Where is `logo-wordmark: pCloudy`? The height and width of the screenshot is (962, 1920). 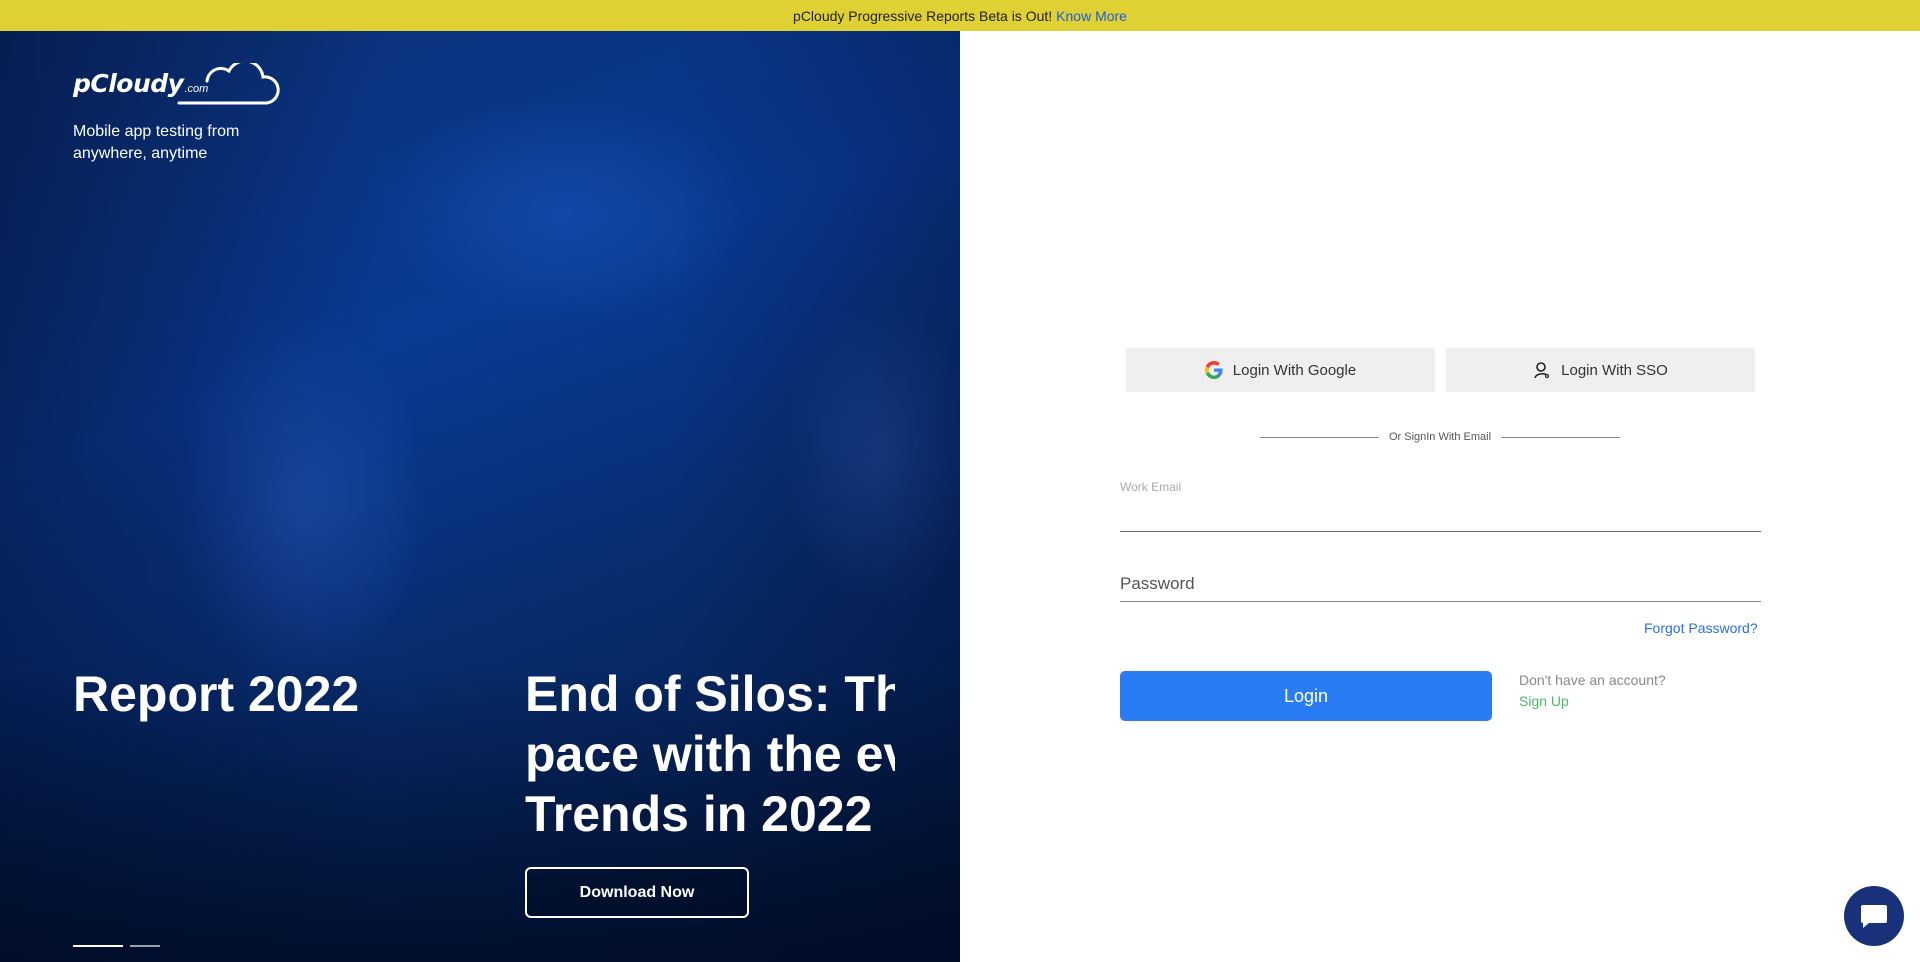
logo-wordmark: pCloudy is located at coordinates (128, 83).